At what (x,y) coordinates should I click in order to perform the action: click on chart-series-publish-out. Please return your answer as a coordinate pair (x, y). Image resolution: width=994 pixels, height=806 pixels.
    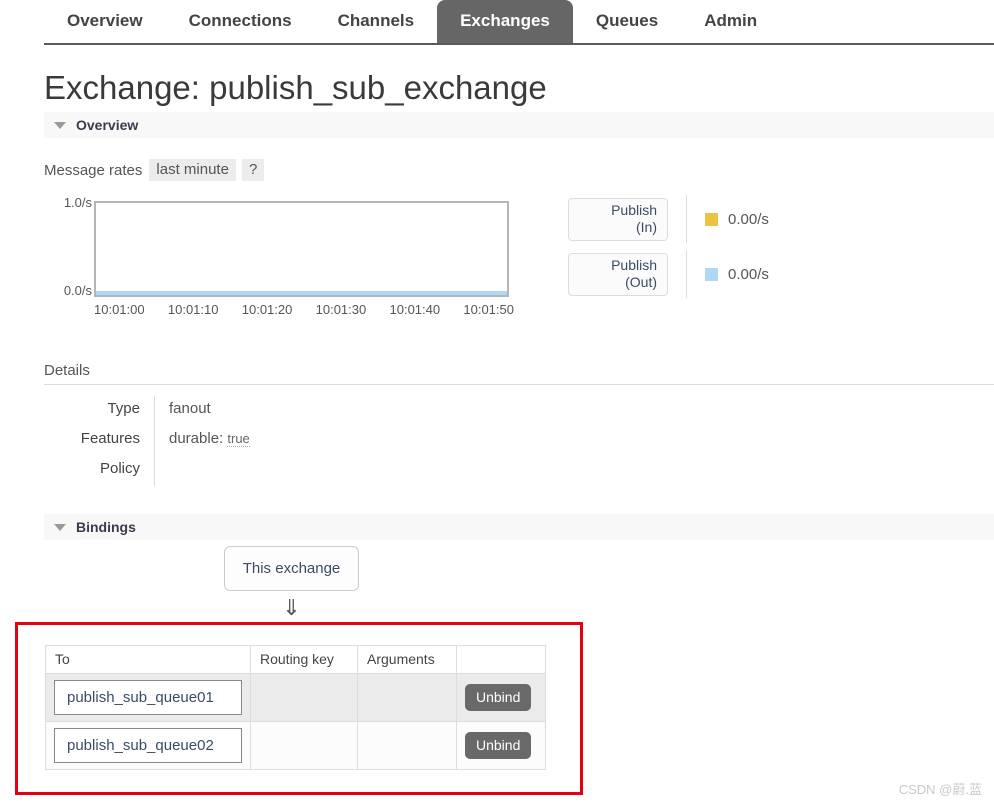
    Looking at the image, I should click on (301, 293).